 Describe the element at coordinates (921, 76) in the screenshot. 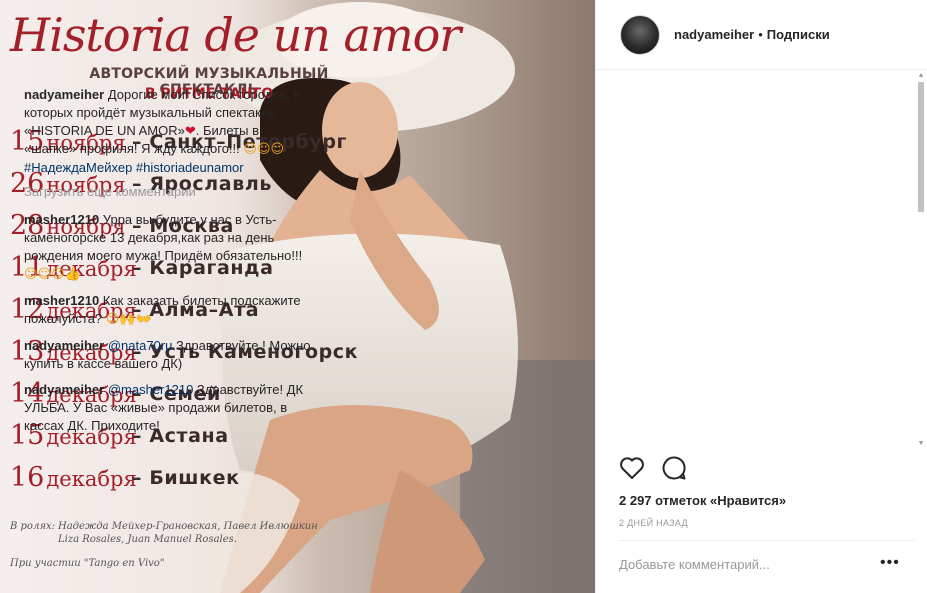

I see `scroll-up-icon: ▲` at that location.